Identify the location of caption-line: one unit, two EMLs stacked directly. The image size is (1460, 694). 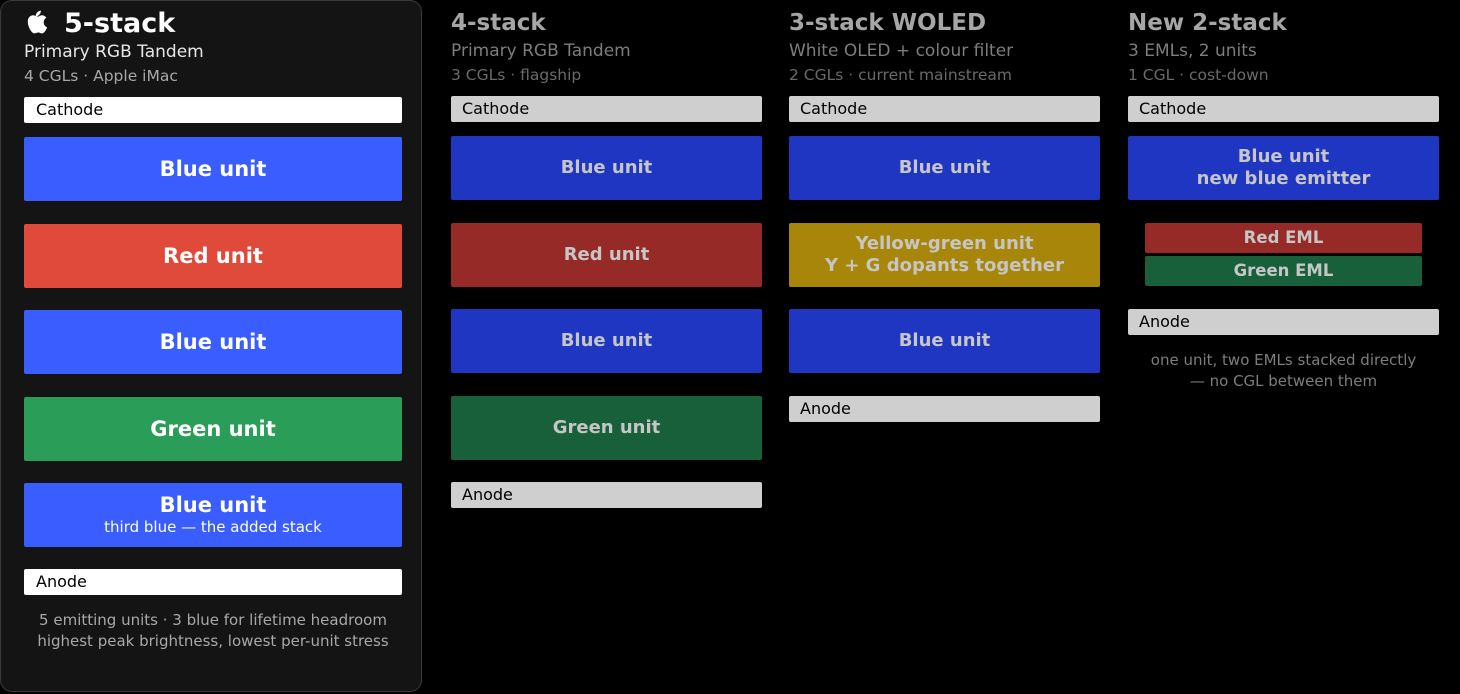
(1283, 360).